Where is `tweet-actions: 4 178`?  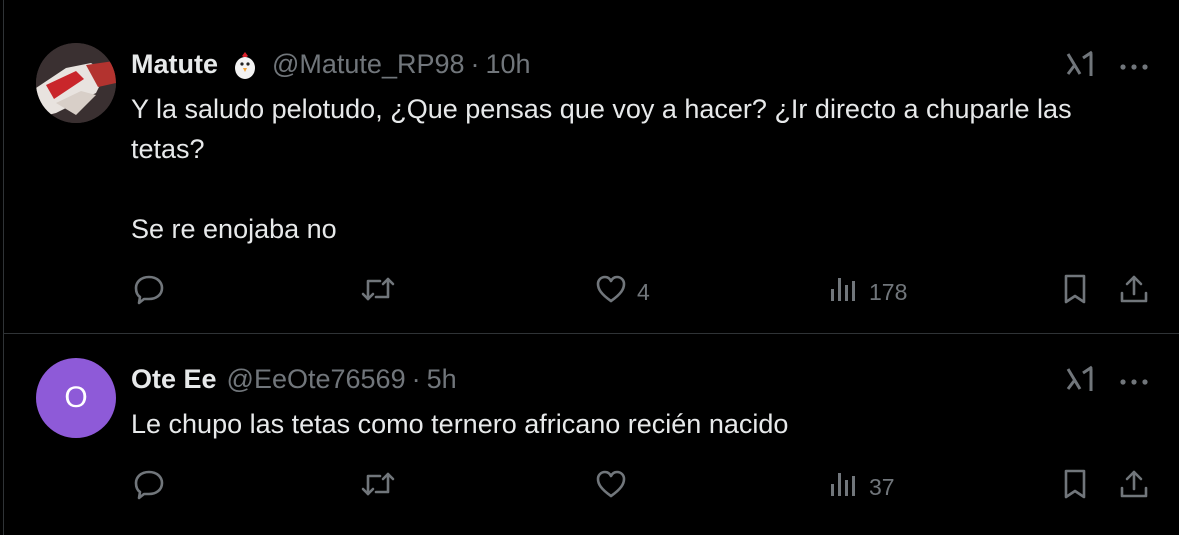 tweet-actions: 4 178 is located at coordinates (589, 292).